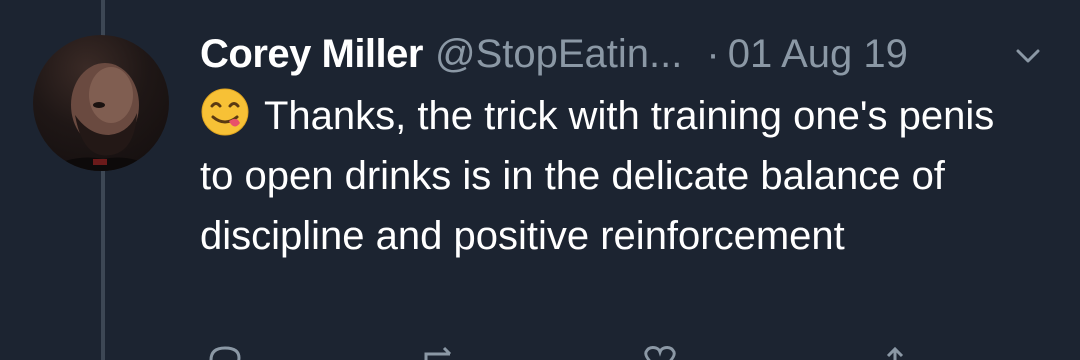  I want to click on tweet-actions, so click(585, 352).